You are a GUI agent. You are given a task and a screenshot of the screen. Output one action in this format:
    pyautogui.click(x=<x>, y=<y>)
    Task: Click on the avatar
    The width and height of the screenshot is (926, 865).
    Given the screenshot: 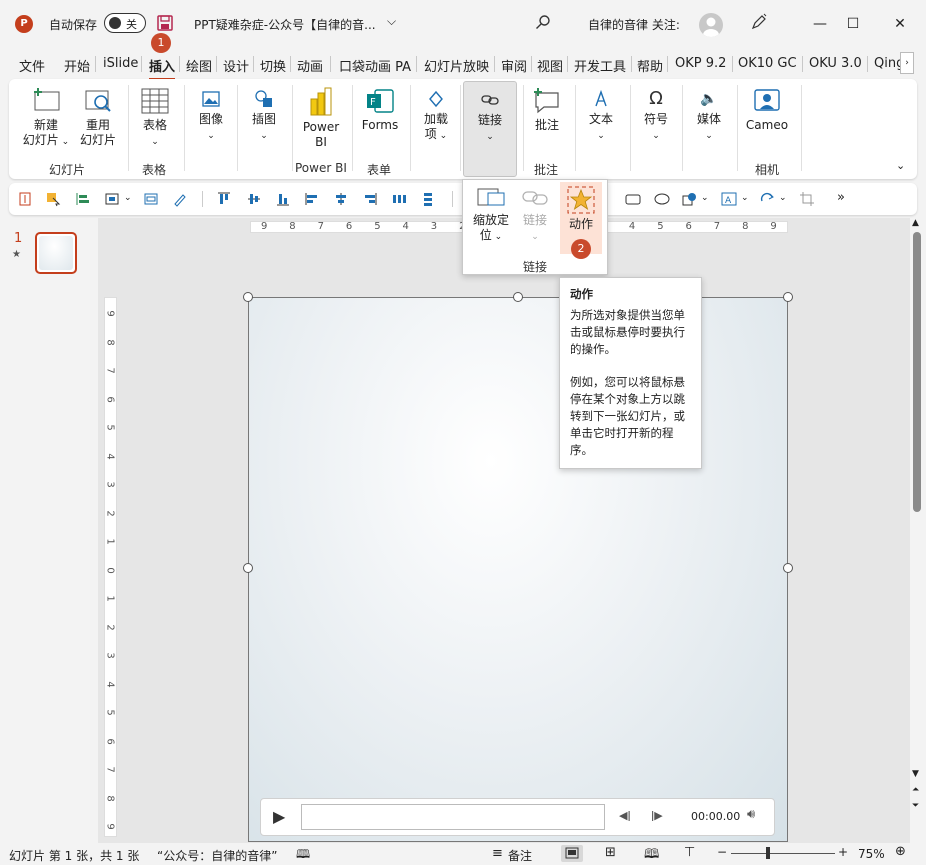 What is the action you would take?
    pyautogui.click(x=711, y=25)
    